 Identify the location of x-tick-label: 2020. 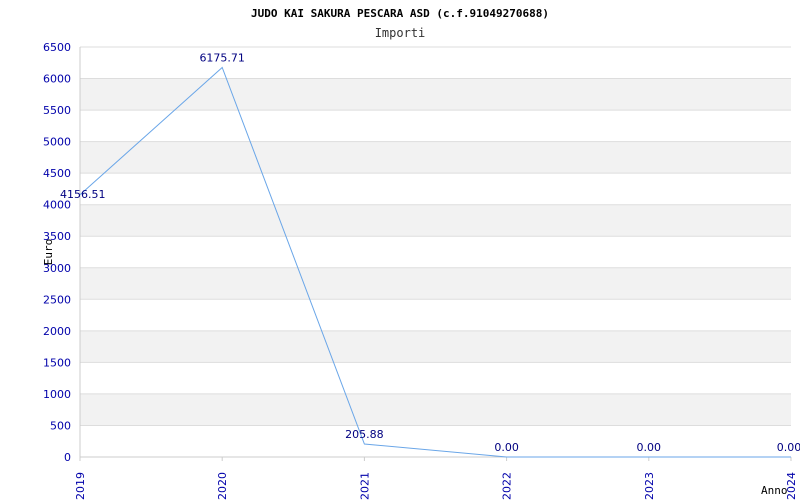
(222, 486).